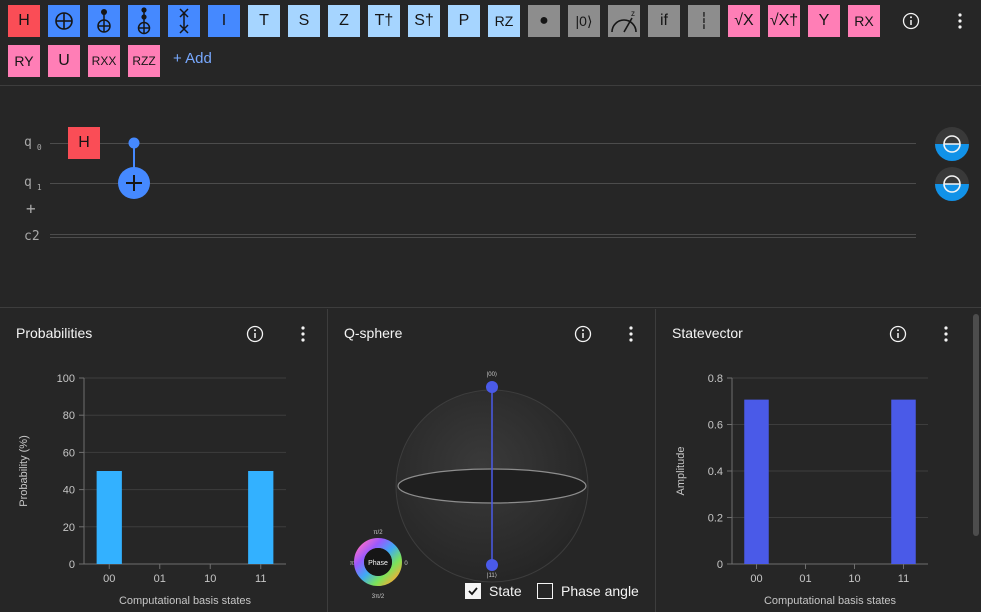 This screenshot has height=612, width=981. I want to click on s-gate: S, so click(304, 21).